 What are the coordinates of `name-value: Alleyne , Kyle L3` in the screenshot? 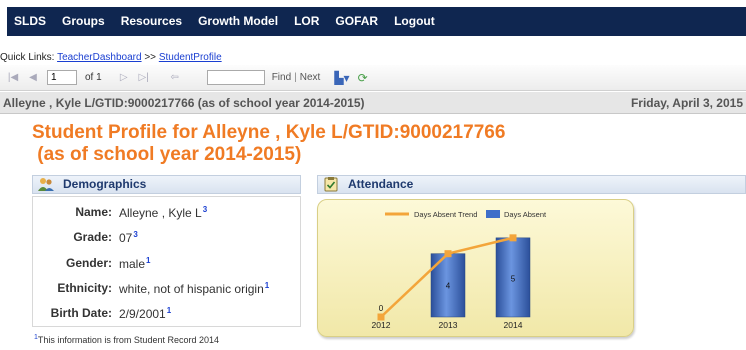 It's located at (163, 212).